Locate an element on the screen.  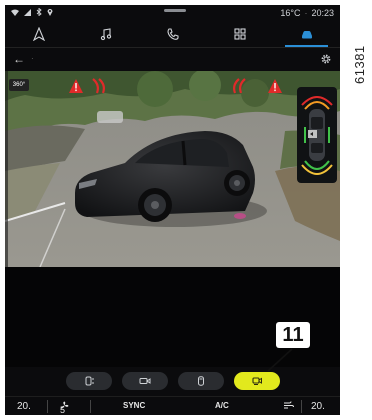
settings-gear-icon is located at coordinates (326, 59).